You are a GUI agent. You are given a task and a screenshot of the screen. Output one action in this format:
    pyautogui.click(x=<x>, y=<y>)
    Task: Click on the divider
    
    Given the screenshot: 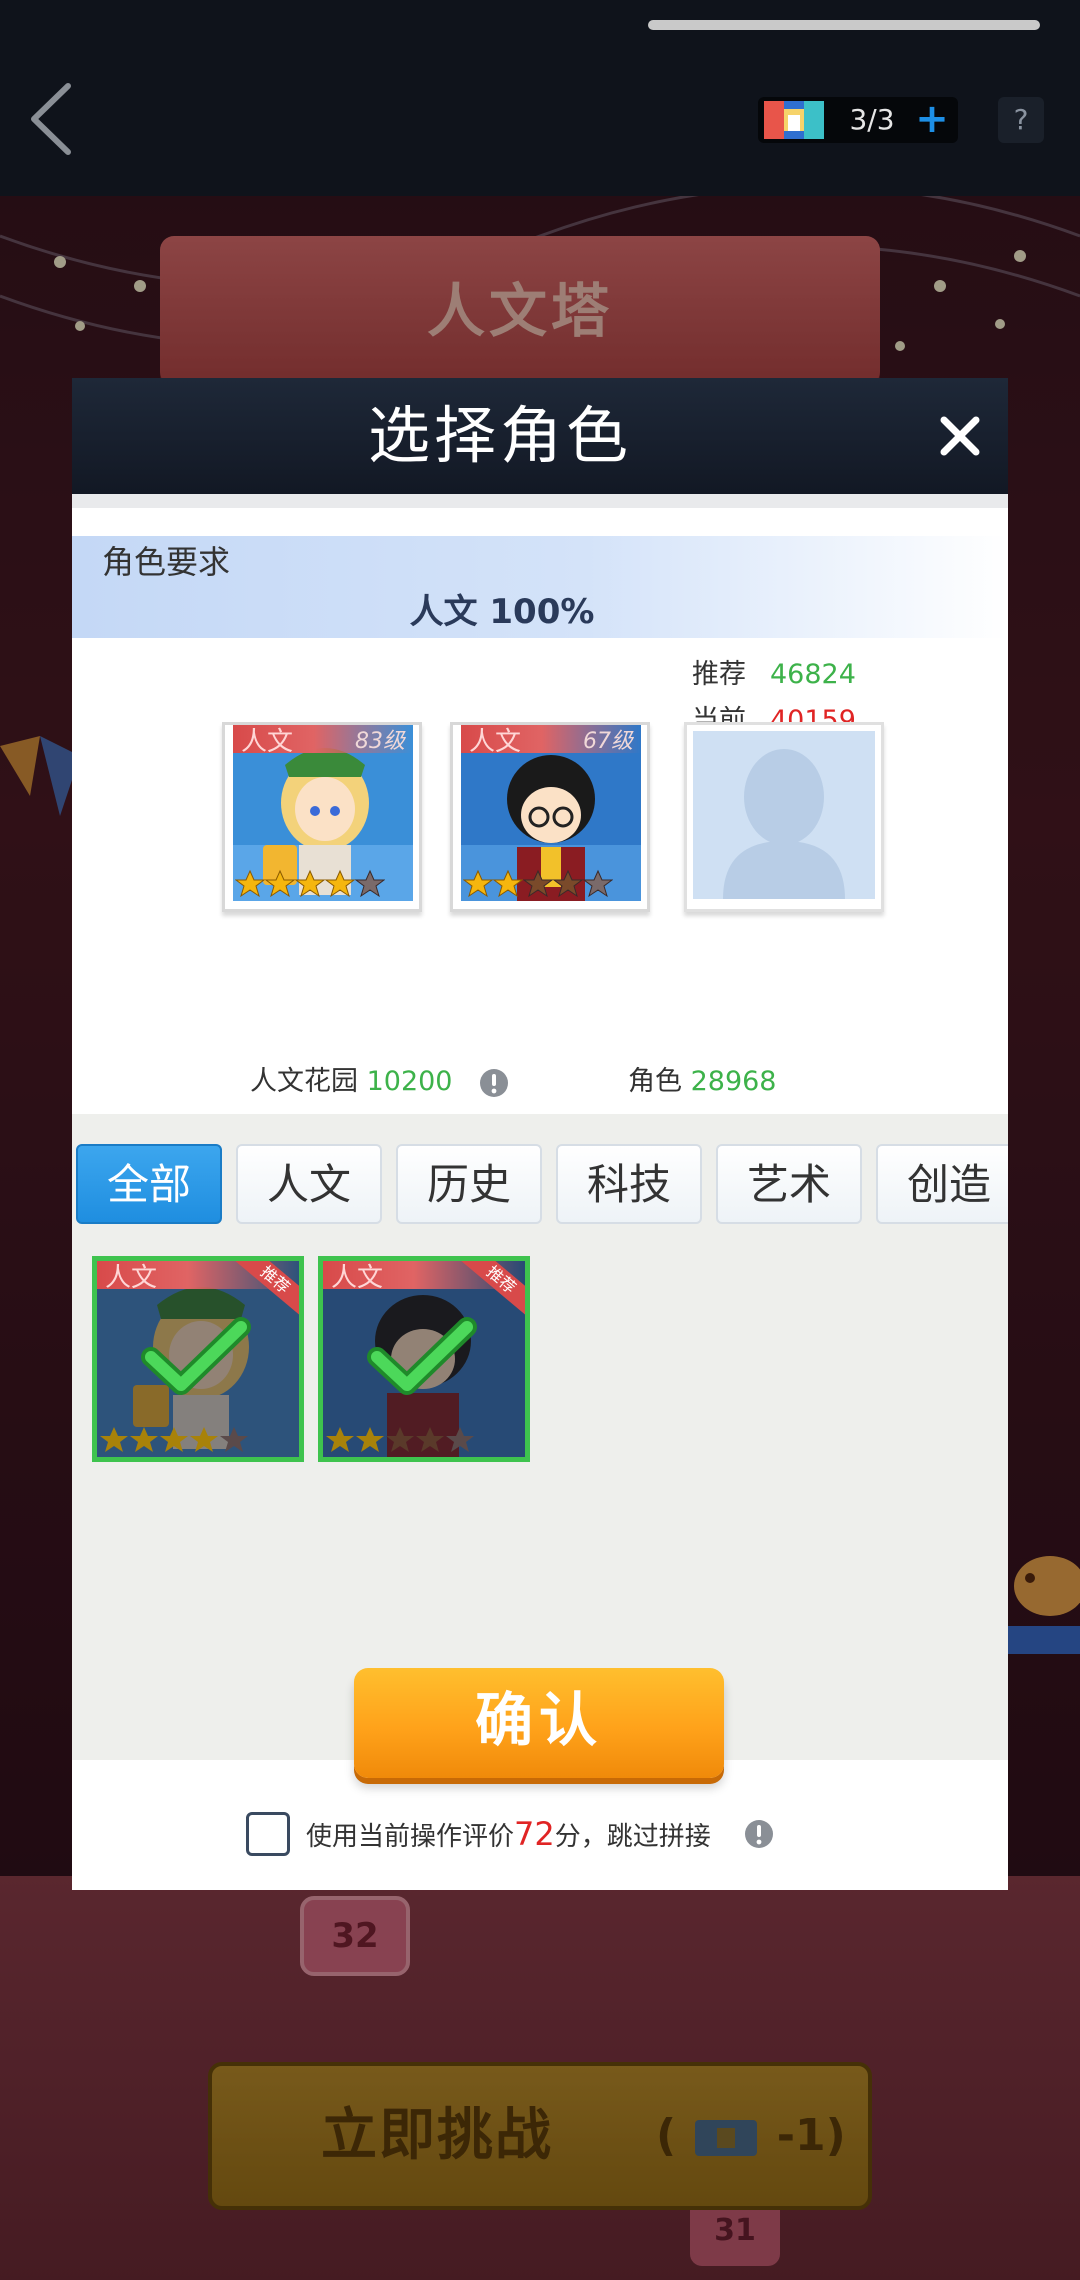 What is the action you would take?
    pyautogui.click(x=540, y=501)
    